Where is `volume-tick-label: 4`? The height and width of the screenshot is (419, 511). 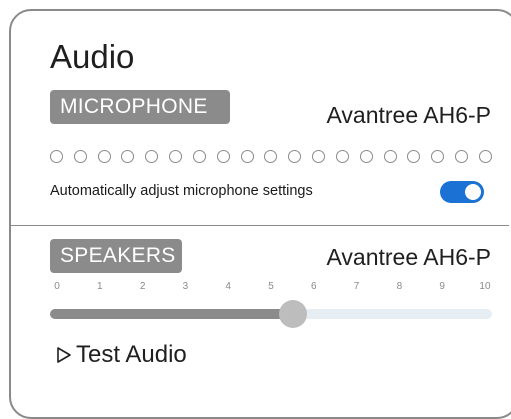
volume-tick-label: 4 is located at coordinates (228, 286).